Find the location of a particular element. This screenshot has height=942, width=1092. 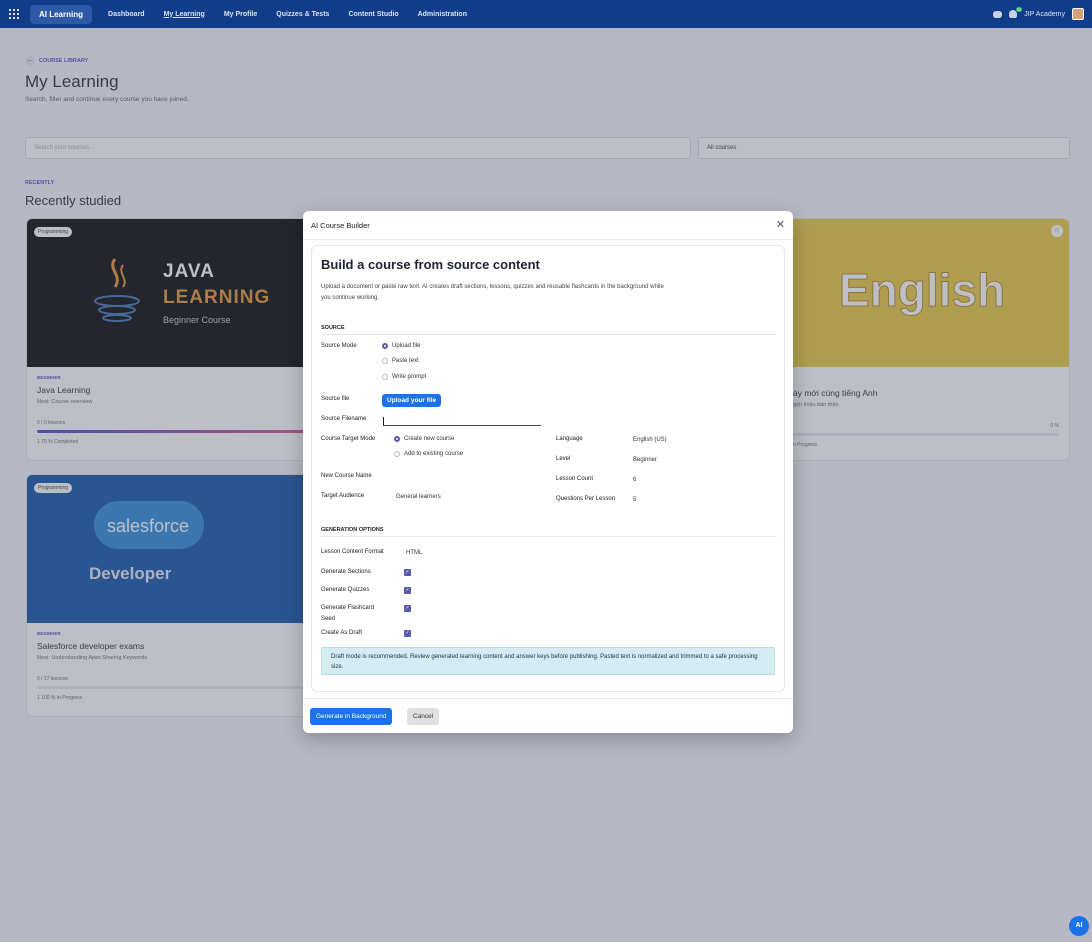

gen-sections-label: Generate Sections is located at coordinates (346, 572).